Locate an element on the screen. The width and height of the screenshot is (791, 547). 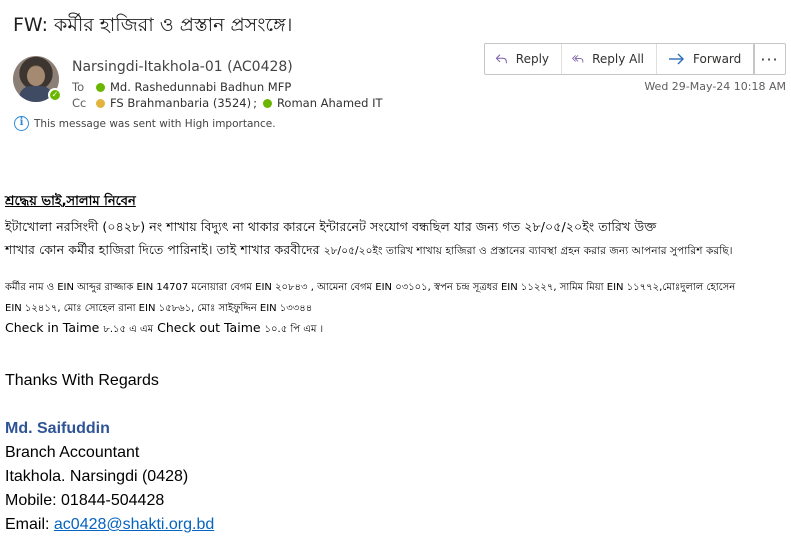
more-actions-button: ··· is located at coordinates (769, 59).